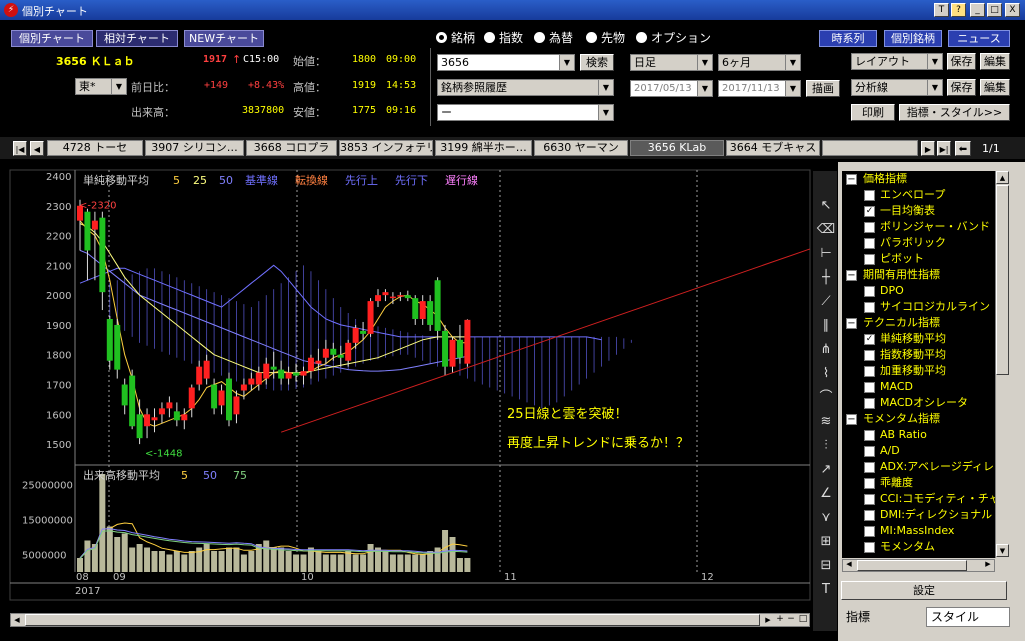  I want to click on analysis-save-button: 保存, so click(961, 87).